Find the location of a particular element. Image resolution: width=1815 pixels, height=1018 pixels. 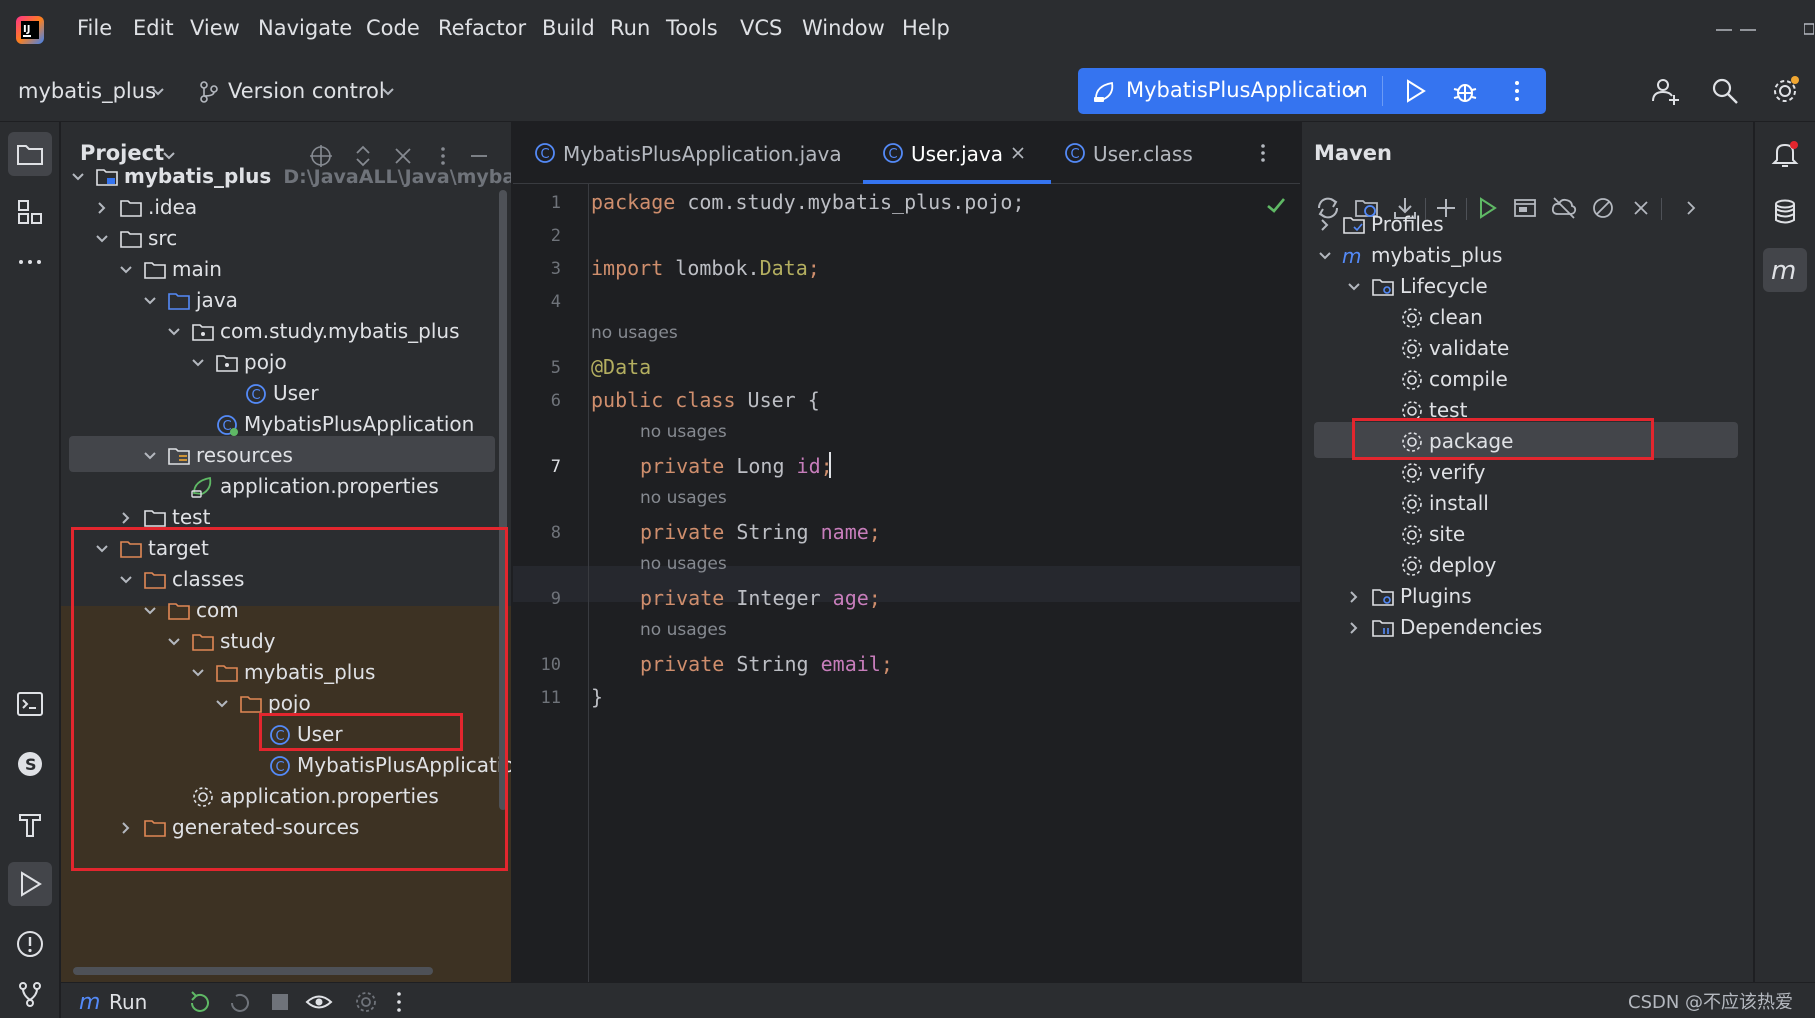

menu-file: File is located at coordinates (94, 28).